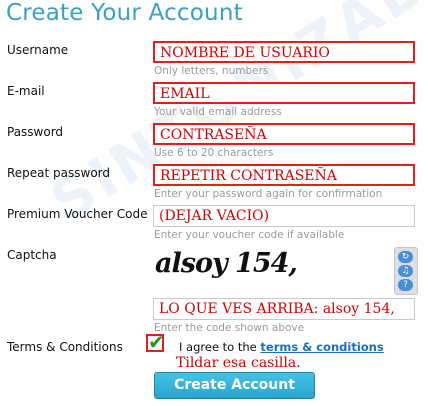 The height and width of the screenshot is (406, 428). What do you see at coordinates (405, 257) in the screenshot?
I see `refresh-icon: ↻` at bounding box center [405, 257].